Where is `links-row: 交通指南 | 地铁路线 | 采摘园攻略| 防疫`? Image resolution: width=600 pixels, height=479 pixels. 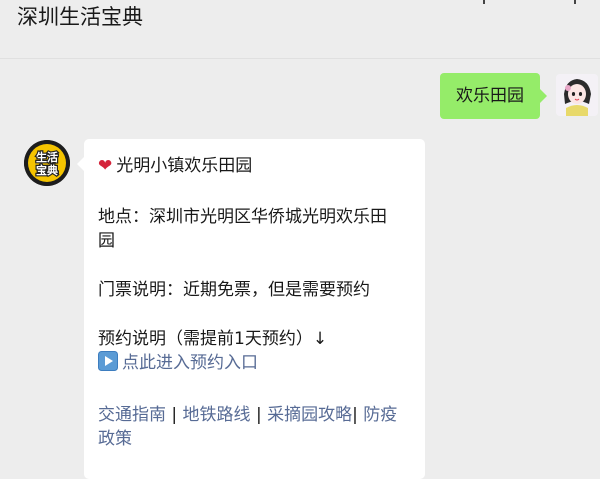
links-row: 交通指南 | 地铁路线 | 采摘园攻略| 防疫 is located at coordinates (258, 415).